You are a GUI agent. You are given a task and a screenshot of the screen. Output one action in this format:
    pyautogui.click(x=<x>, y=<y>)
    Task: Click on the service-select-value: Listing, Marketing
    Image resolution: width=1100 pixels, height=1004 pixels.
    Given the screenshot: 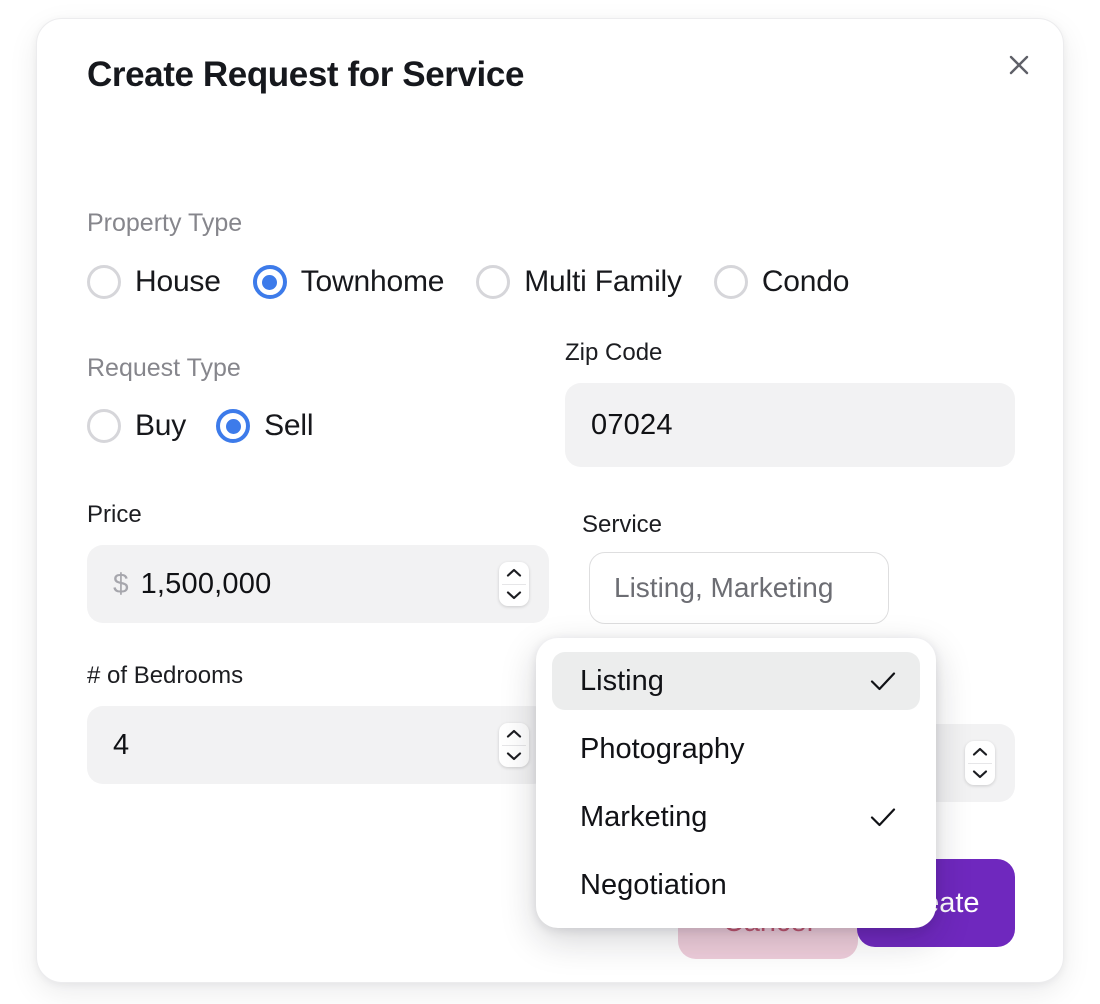 What is the action you would take?
    pyautogui.click(x=724, y=587)
    